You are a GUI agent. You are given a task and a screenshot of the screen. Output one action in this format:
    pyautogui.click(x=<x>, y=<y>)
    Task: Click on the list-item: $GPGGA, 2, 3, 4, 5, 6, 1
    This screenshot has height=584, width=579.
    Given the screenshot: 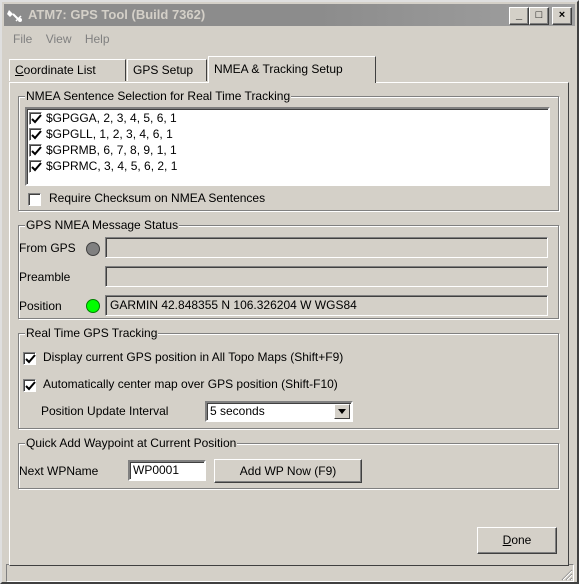 What is the action you would take?
    pyautogui.click(x=279, y=118)
    